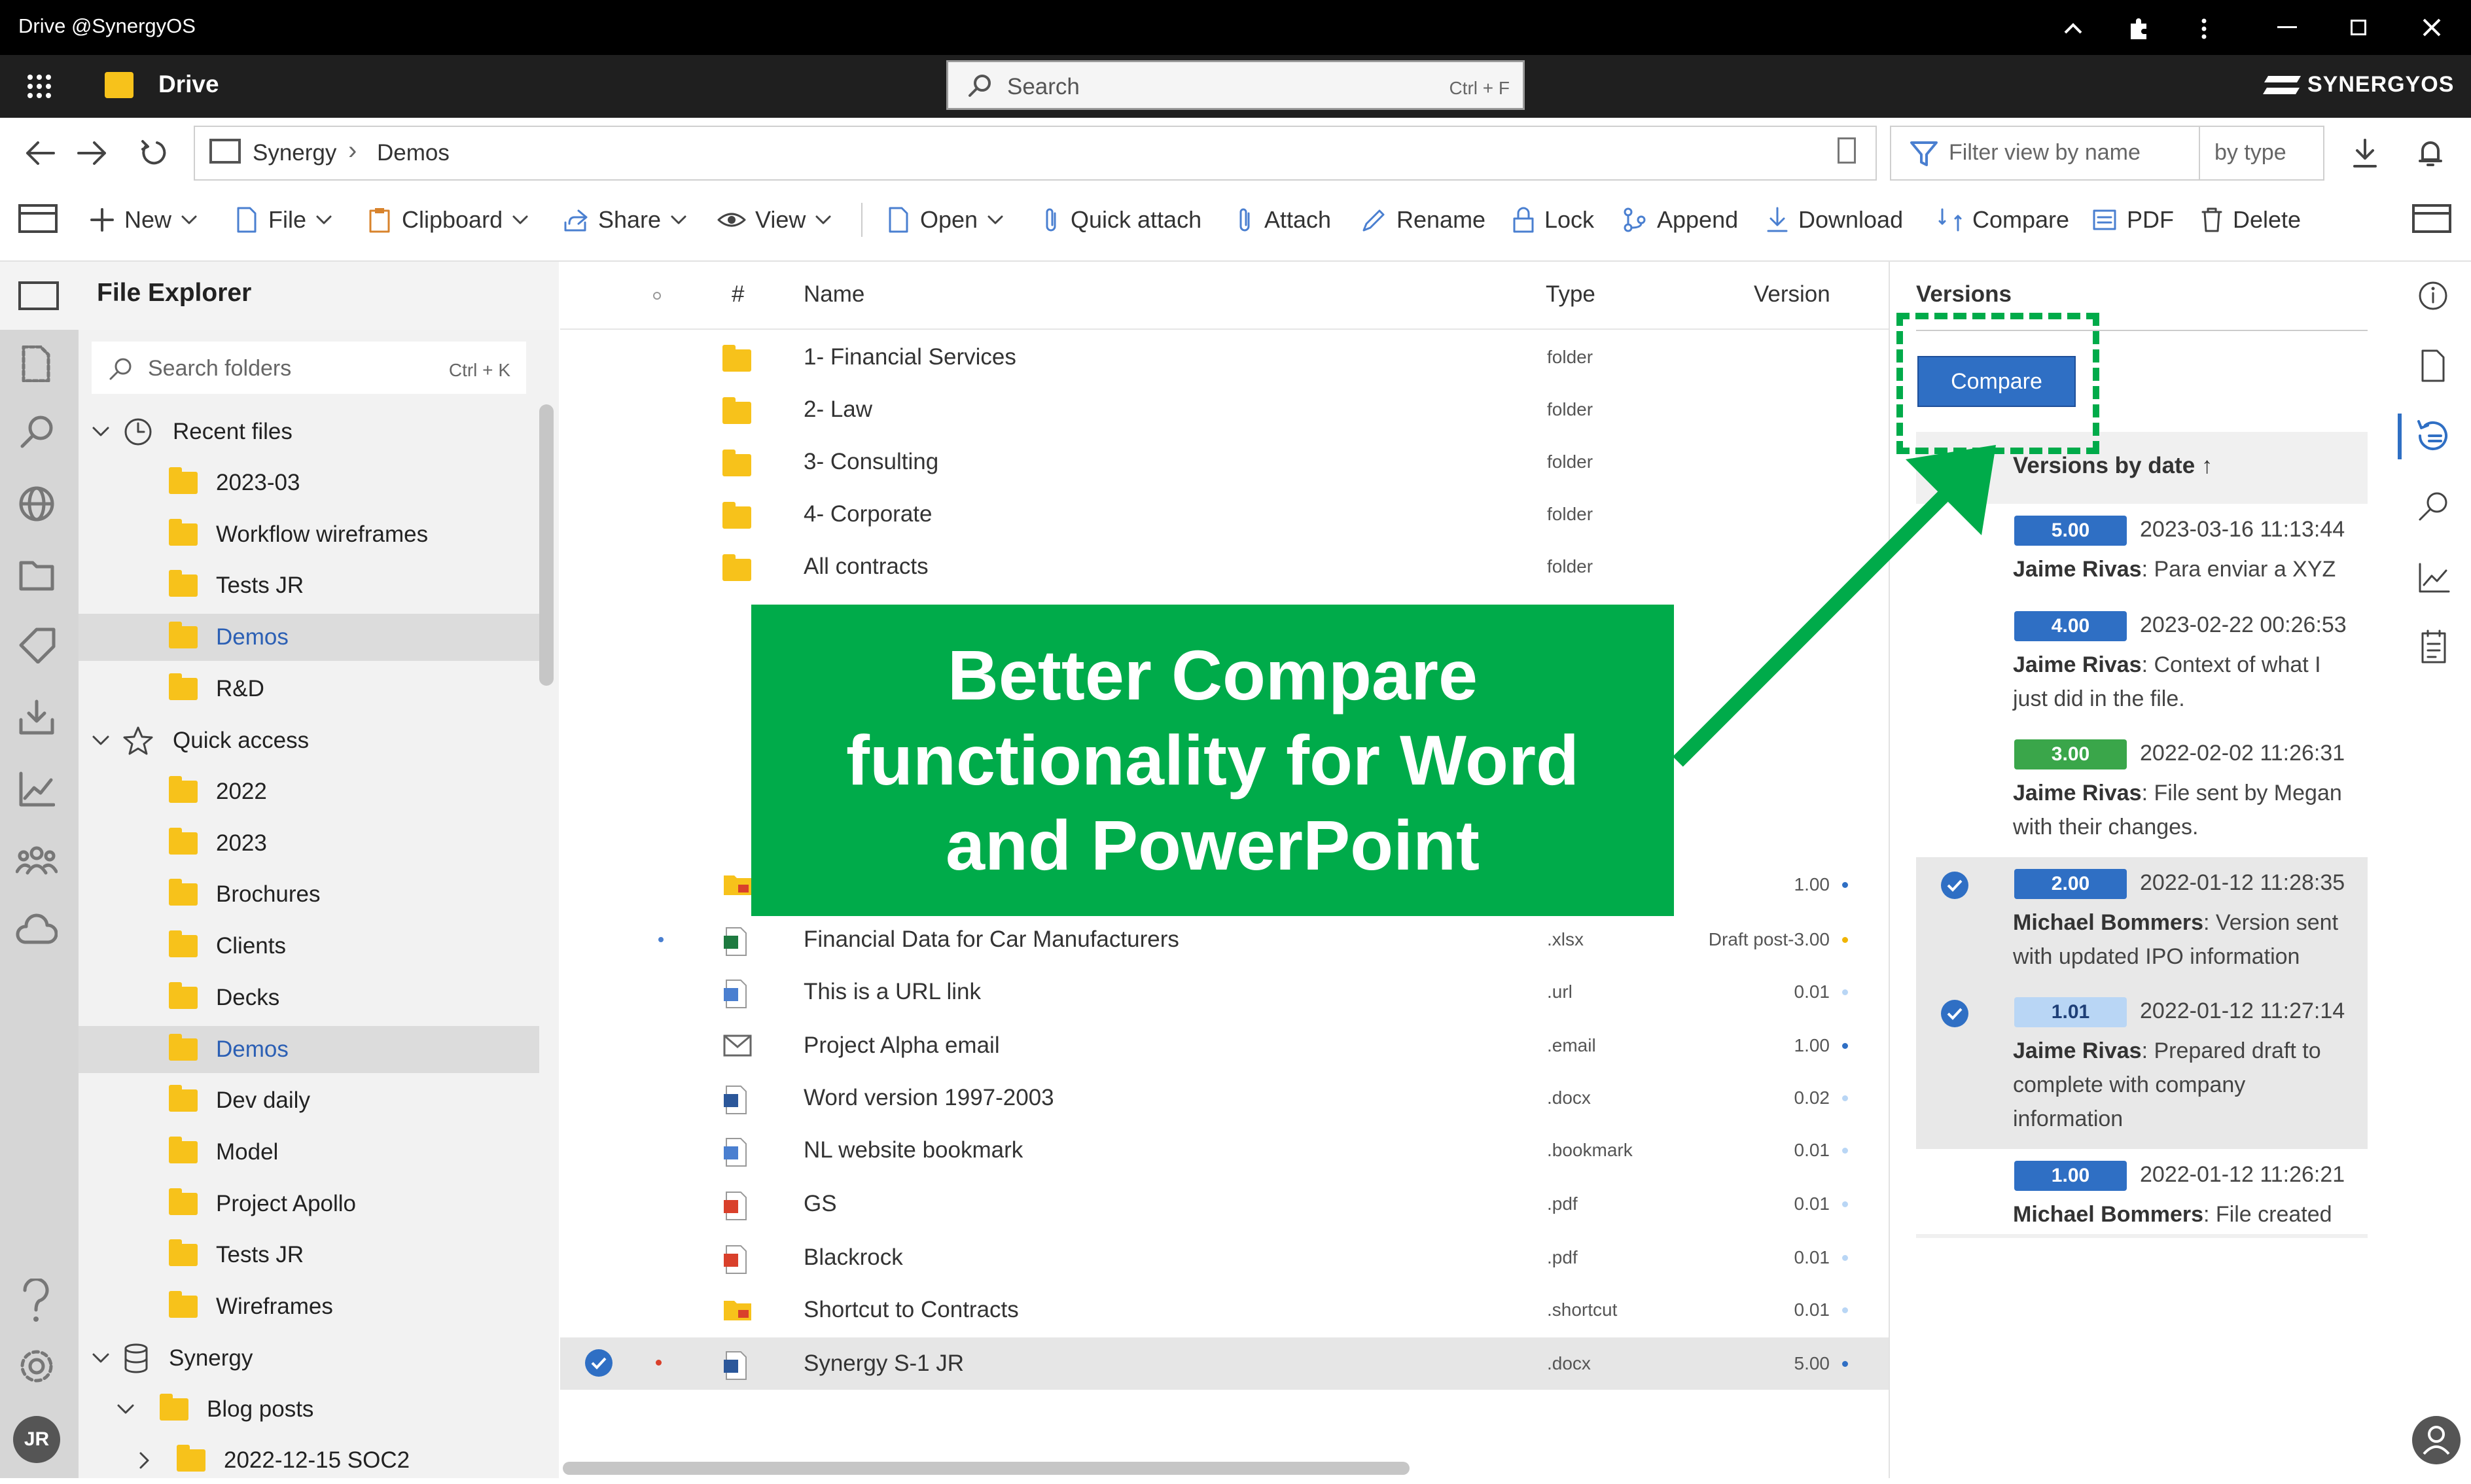 This screenshot has width=2471, height=1484. I want to click on tree-item: Decks, so click(309, 998).